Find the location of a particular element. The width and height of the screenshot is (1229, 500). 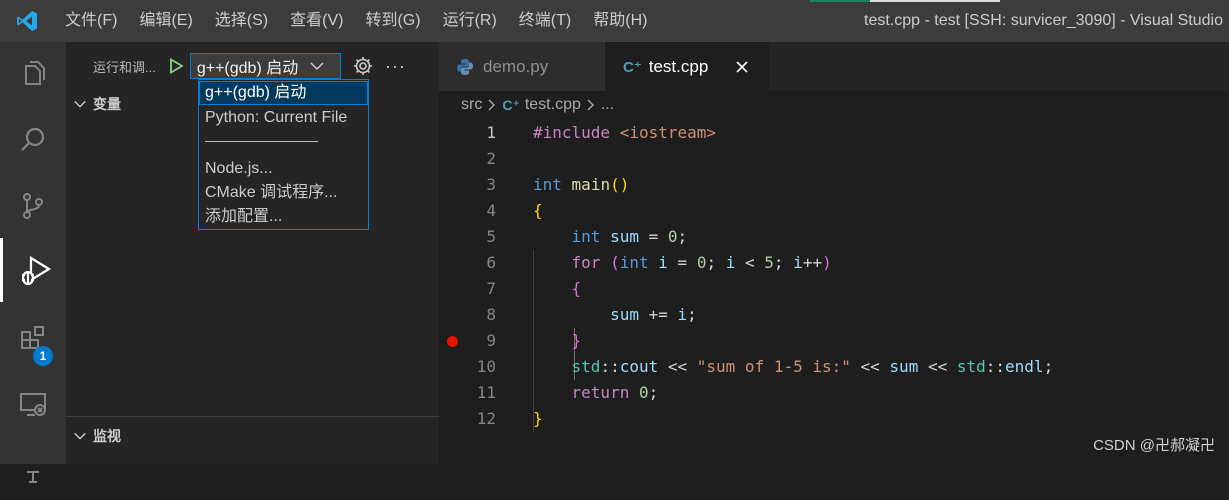

code-line: 8 sum += i; is located at coordinates (834, 315).